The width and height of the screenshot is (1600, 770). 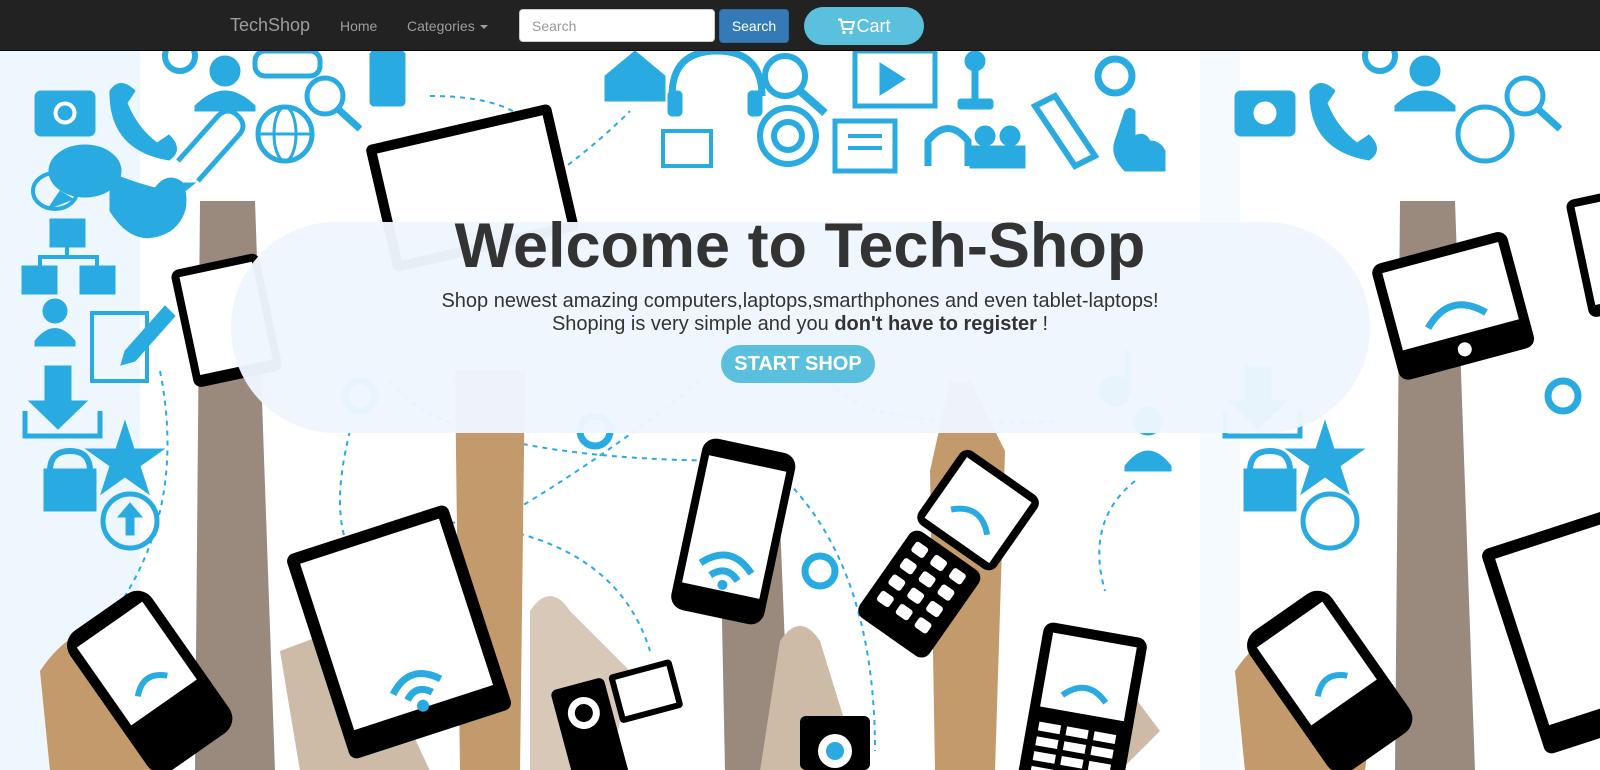 I want to click on shopping-cart-icon, so click(x=847, y=26).